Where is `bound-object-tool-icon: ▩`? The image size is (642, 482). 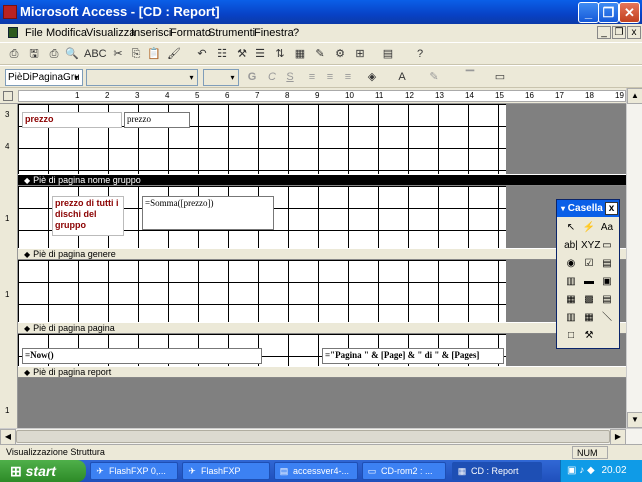
bound-object-tool-icon: ▩ is located at coordinates (589, 300).